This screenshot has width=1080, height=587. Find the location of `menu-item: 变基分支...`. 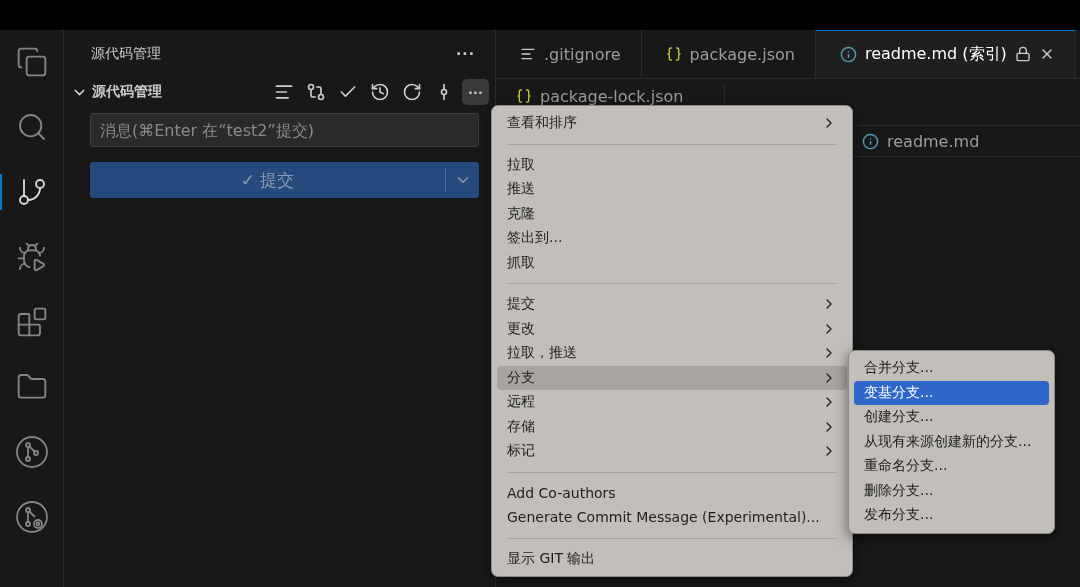

menu-item: 变基分支... is located at coordinates (951, 392).